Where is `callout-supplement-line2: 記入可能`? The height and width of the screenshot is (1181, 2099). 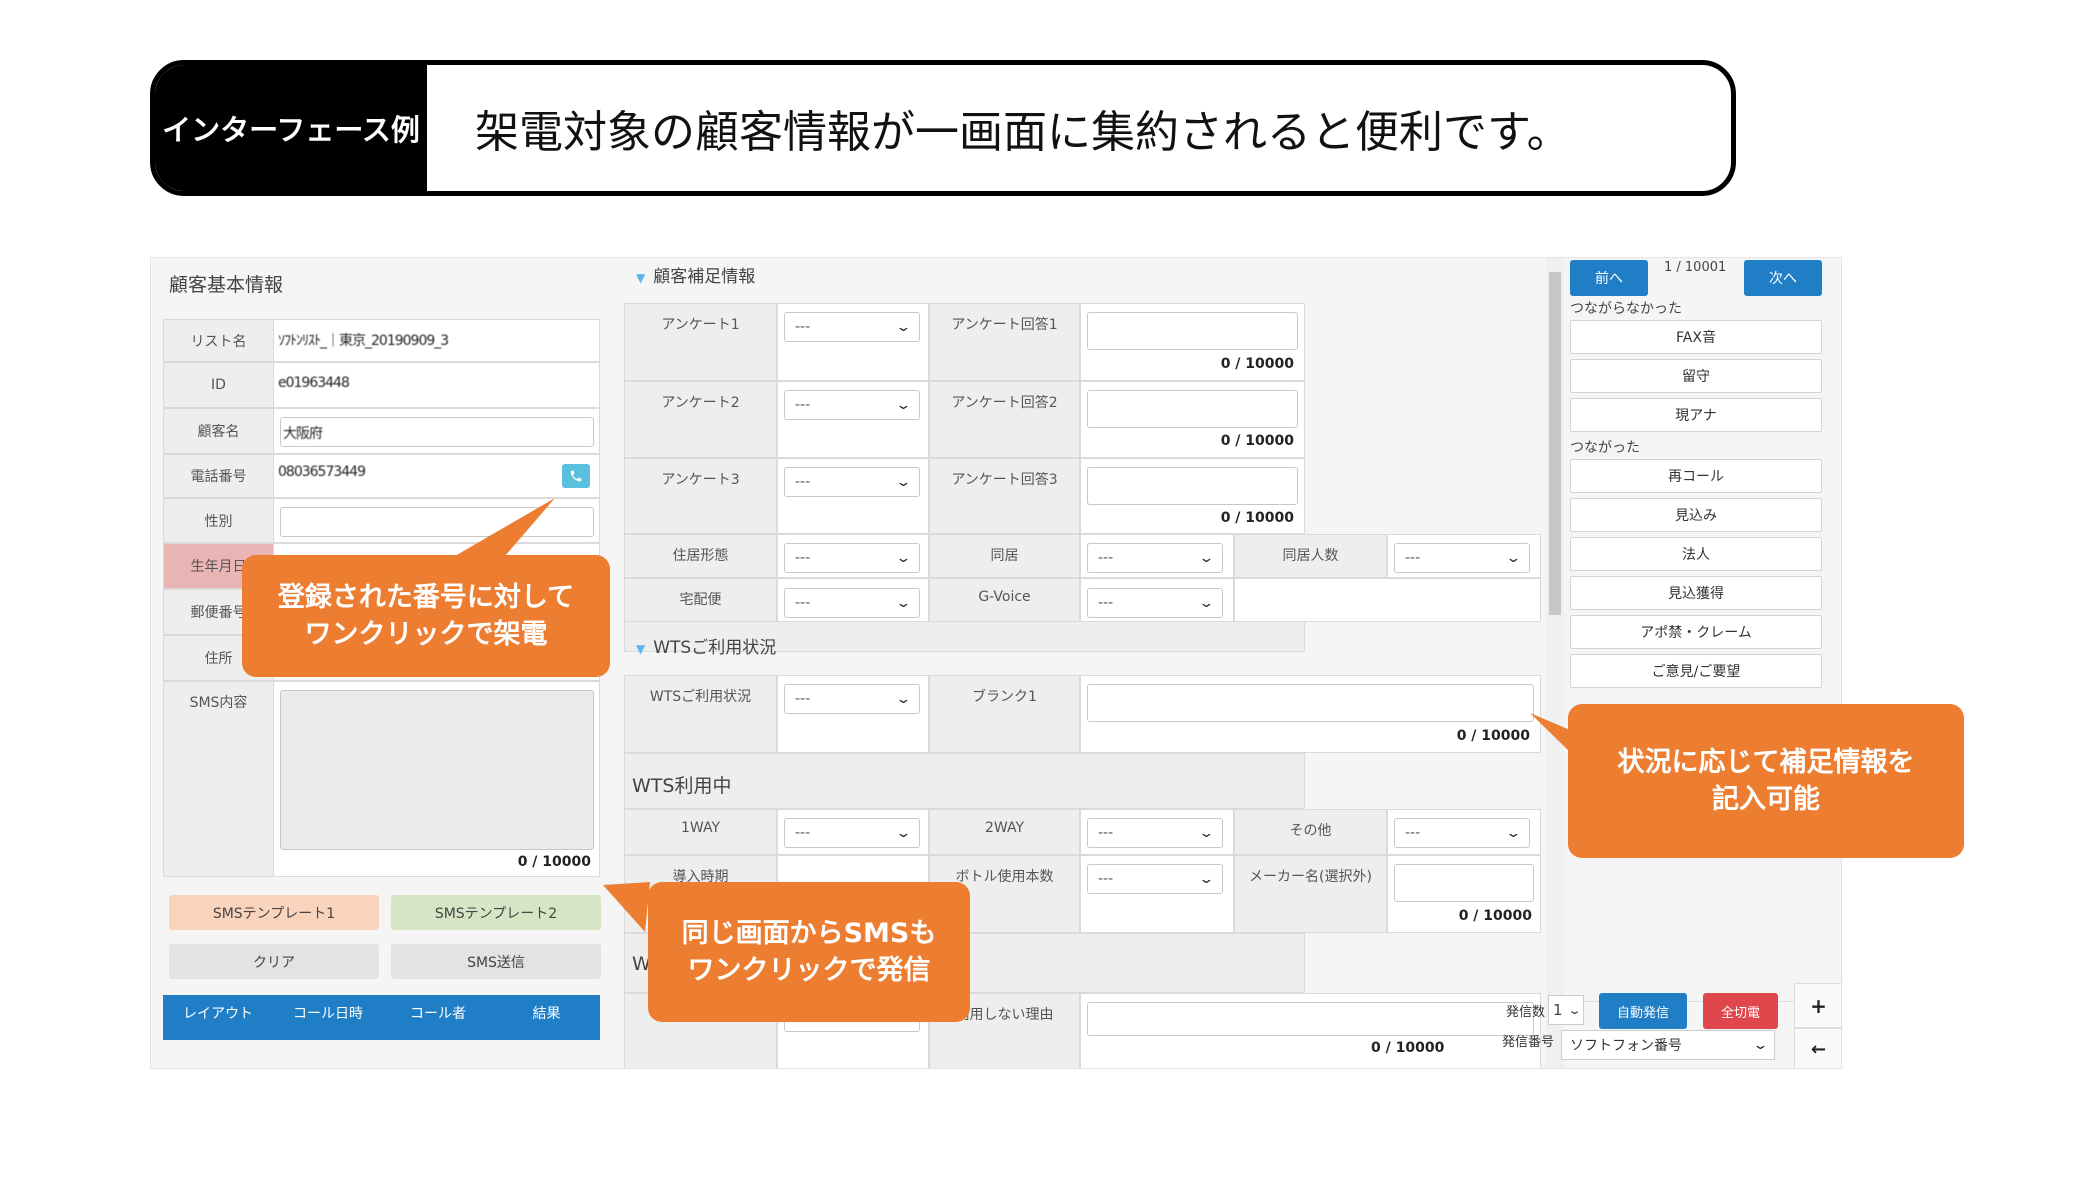 callout-supplement-line2: 記入可能 is located at coordinates (1766, 799).